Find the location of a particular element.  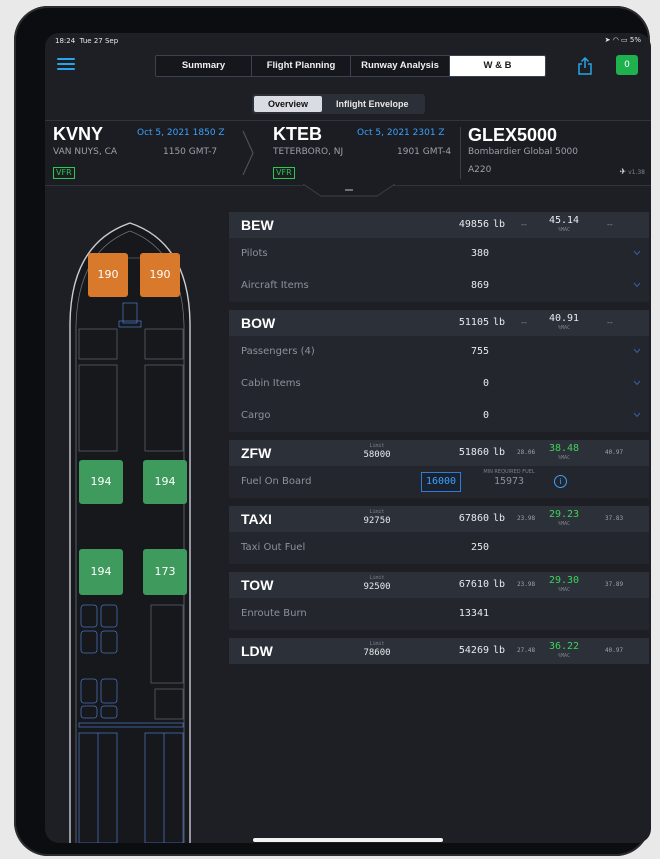

wb-row-passengers: Passengers (4) 755 is located at coordinates (439, 352).